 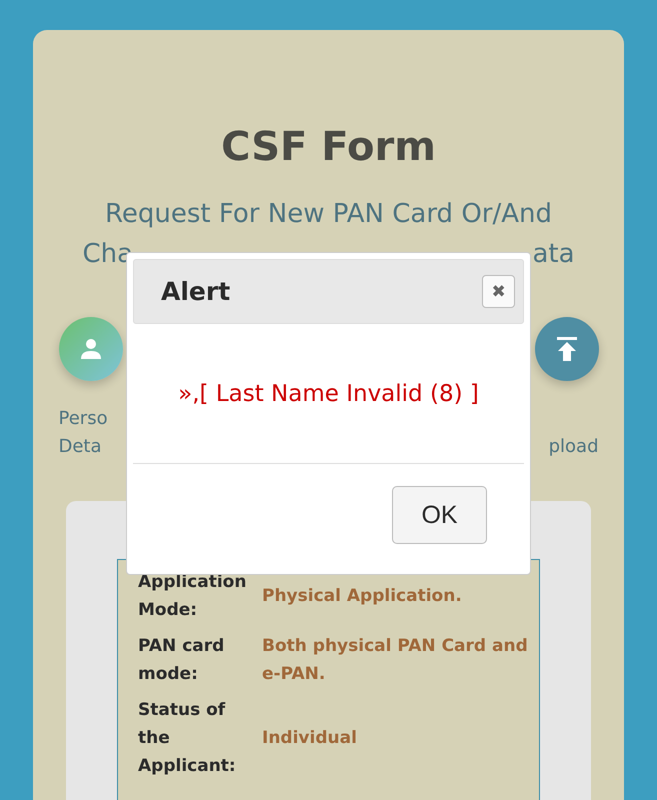 What do you see at coordinates (553, 254) in the screenshot?
I see `subtitle-fragment: ata` at bounding box center [553, 254].